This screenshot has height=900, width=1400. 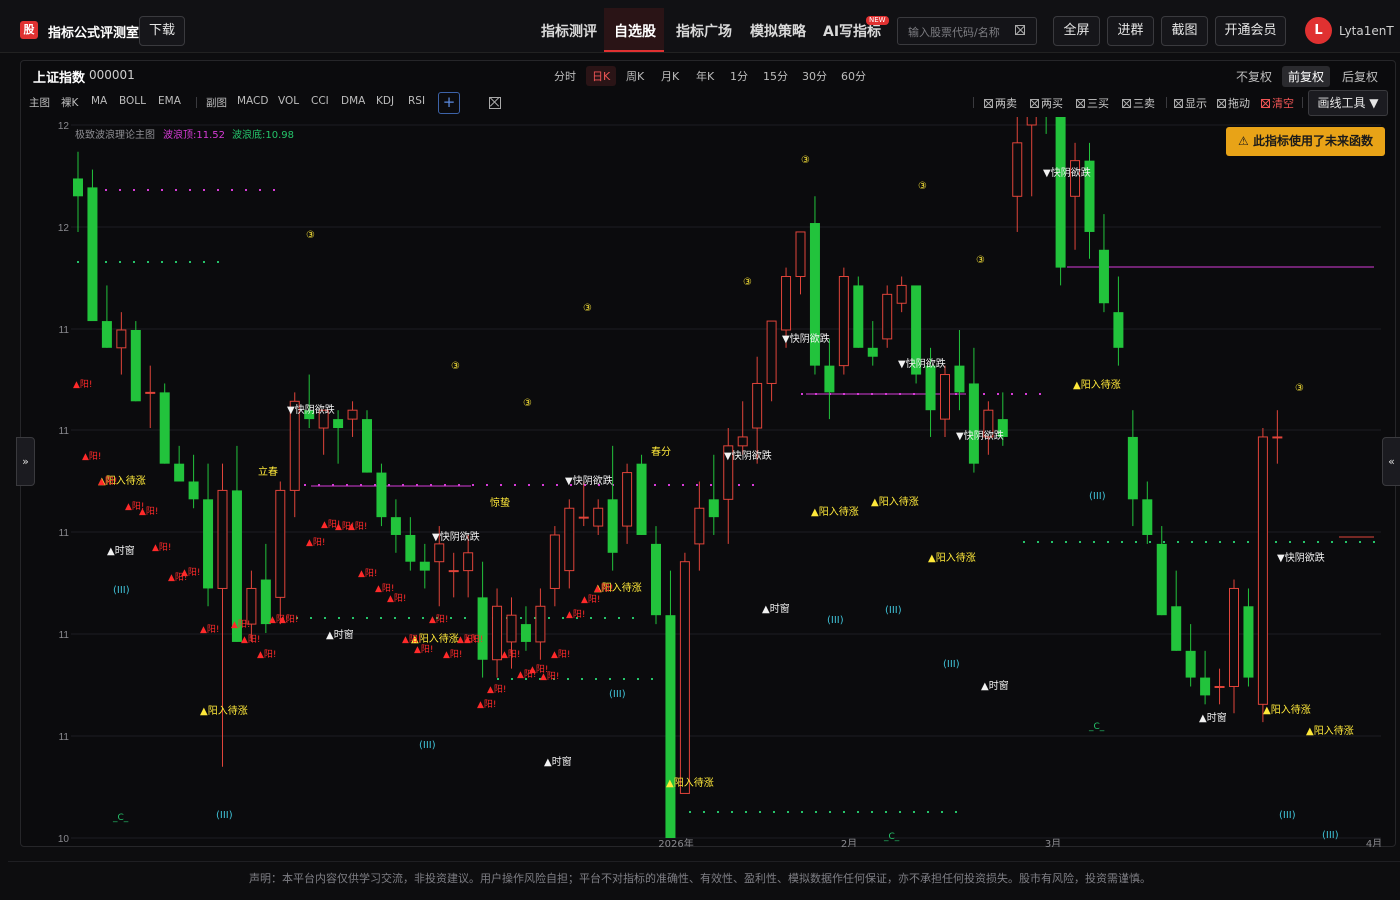 What do you see at coordinates (320, 101) in the screenshot?
I see `tool-cci: CCI` at bounding box center [320, 101].